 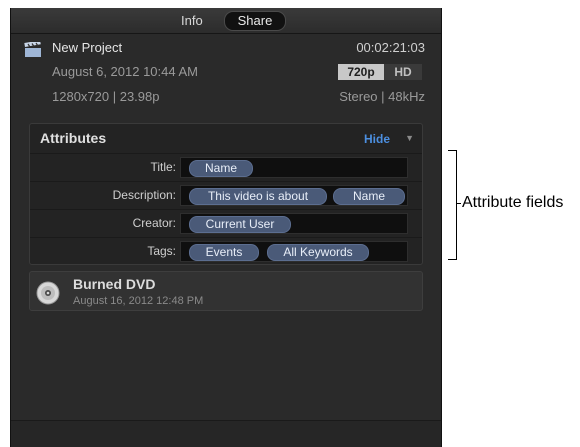 I want to click on tab-info: Info, so click(x=192, y=20).